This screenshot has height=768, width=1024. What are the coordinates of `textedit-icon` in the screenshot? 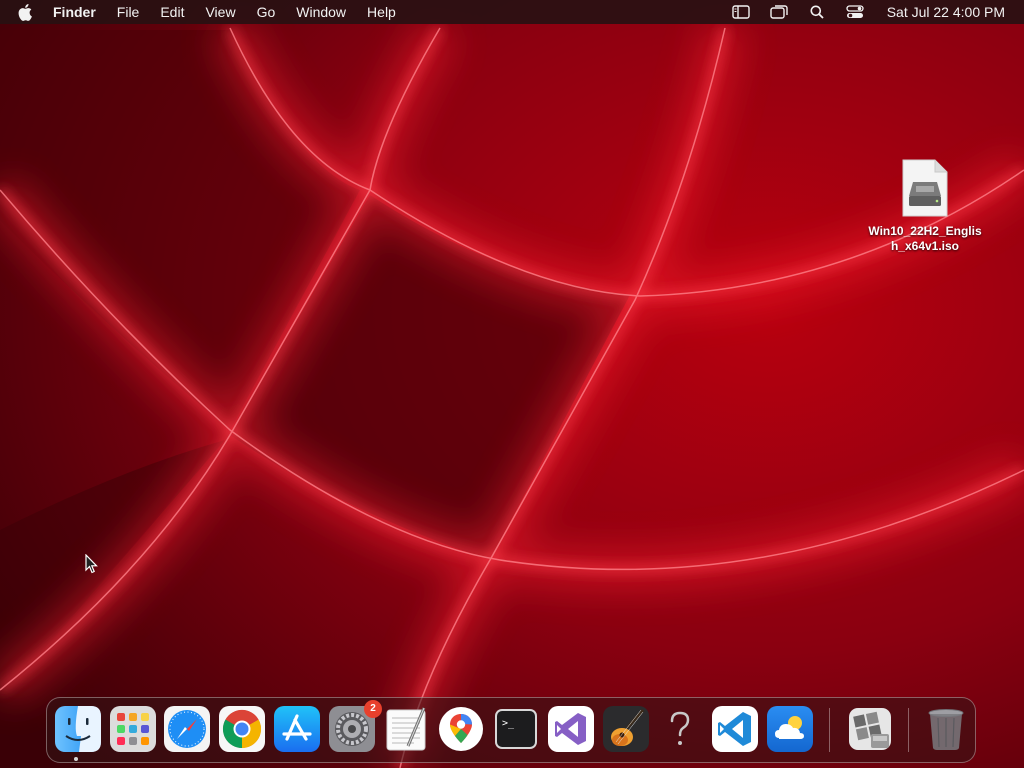 It's located at (406, 729).